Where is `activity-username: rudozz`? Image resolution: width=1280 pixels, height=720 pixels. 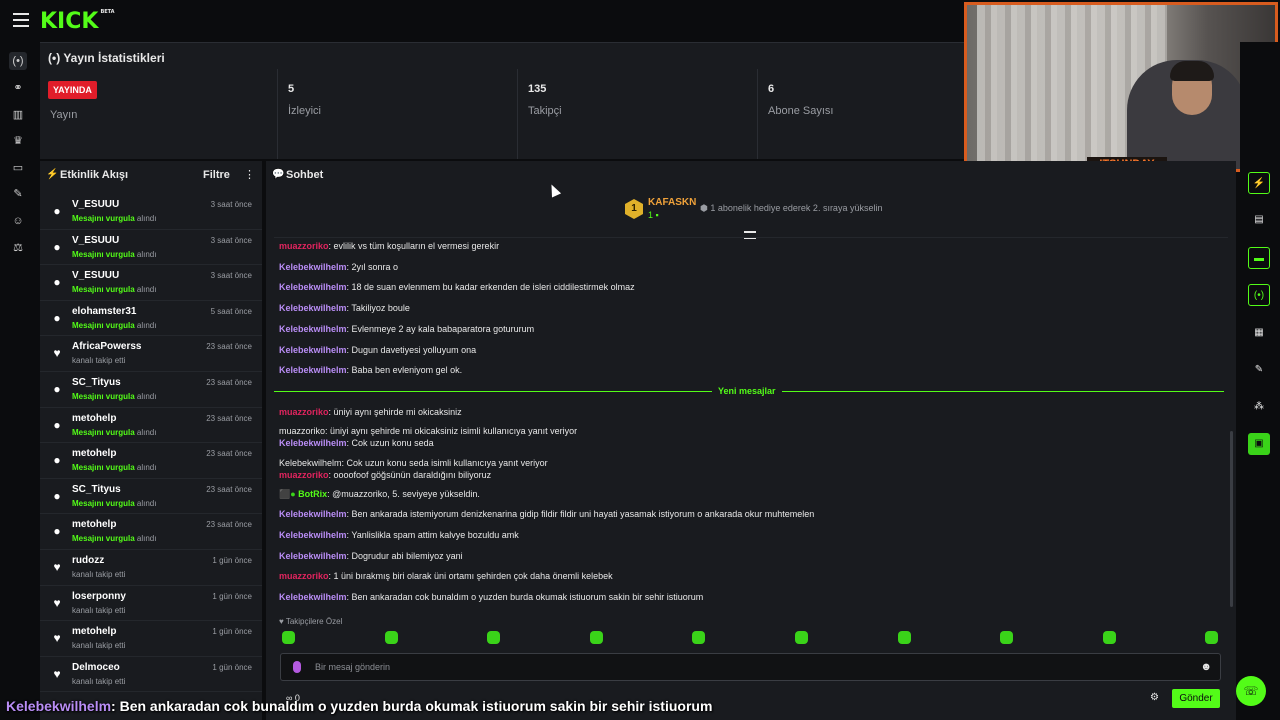 activity-username: rudozz is located at coordinates (88, 560).